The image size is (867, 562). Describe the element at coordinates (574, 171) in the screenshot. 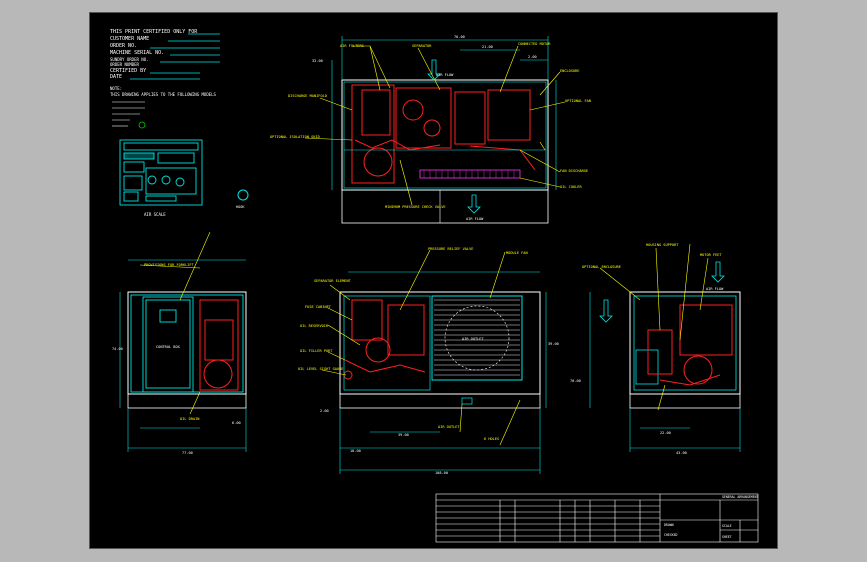

I see `label-fan-discharge: FAN DISCHARGE` at that location.